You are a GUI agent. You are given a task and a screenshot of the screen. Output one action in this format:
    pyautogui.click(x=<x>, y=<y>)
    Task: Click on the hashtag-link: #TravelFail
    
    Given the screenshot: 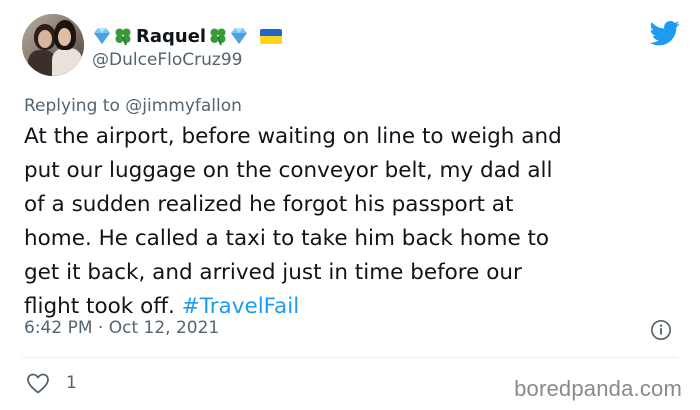 What is the action you would take?
    pyautogui.click(x=240, y=306)
    